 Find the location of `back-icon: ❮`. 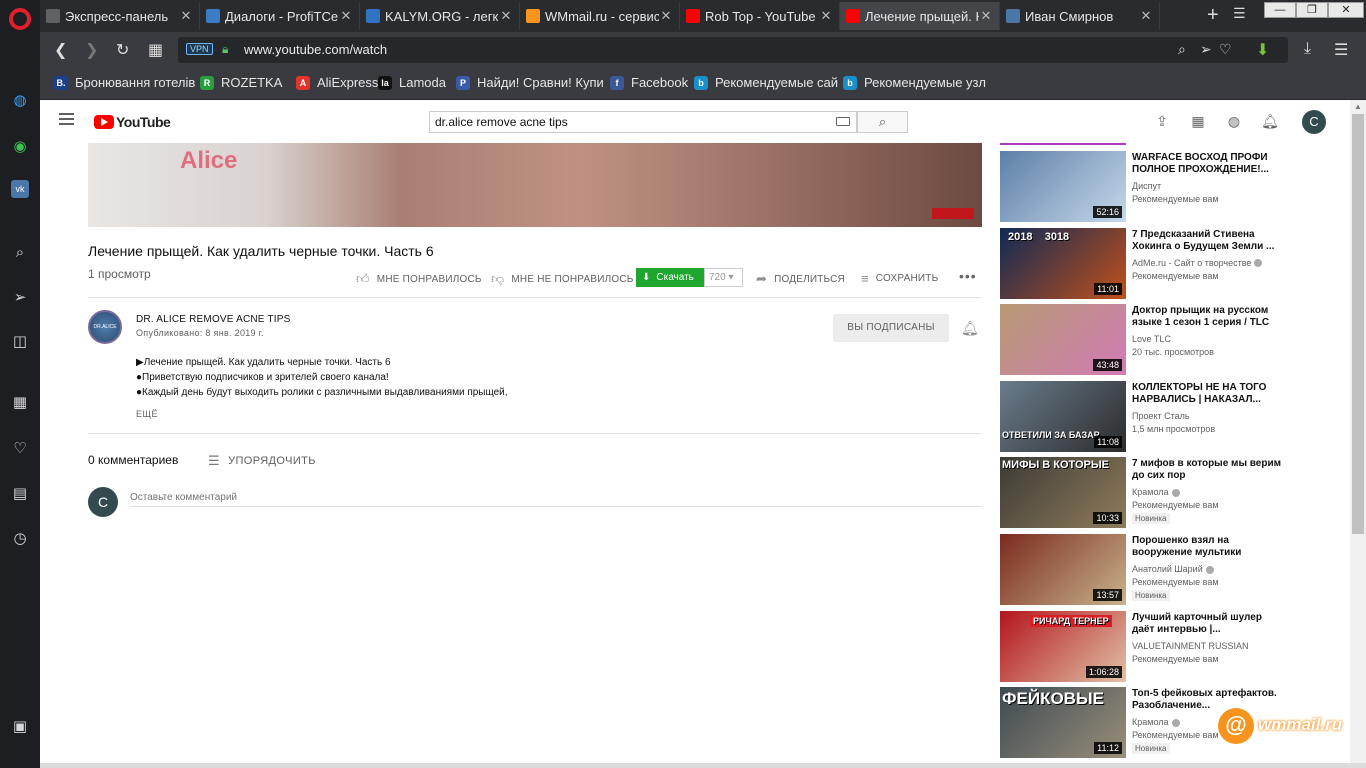

back-icon: ❮ is located at coordinates (60, 50).